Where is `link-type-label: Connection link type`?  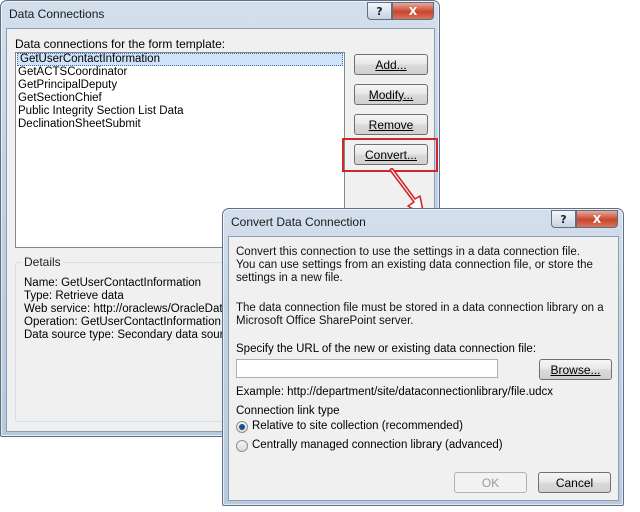 link-type-label: Connection link type is located at coordinates (288, 411).